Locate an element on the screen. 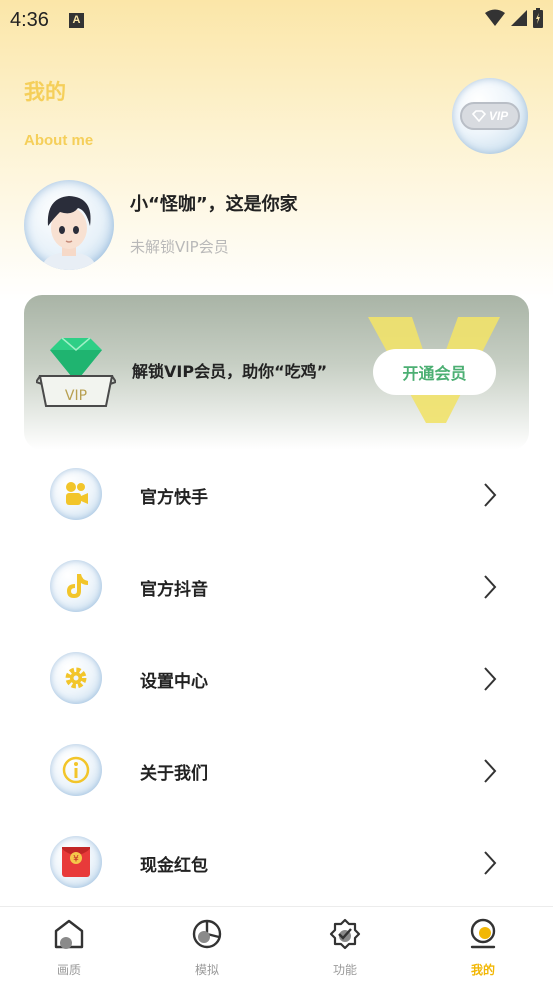 This screenshot has width=553, height=983. page-subtitle: About me is located at coordinates (59, 140).